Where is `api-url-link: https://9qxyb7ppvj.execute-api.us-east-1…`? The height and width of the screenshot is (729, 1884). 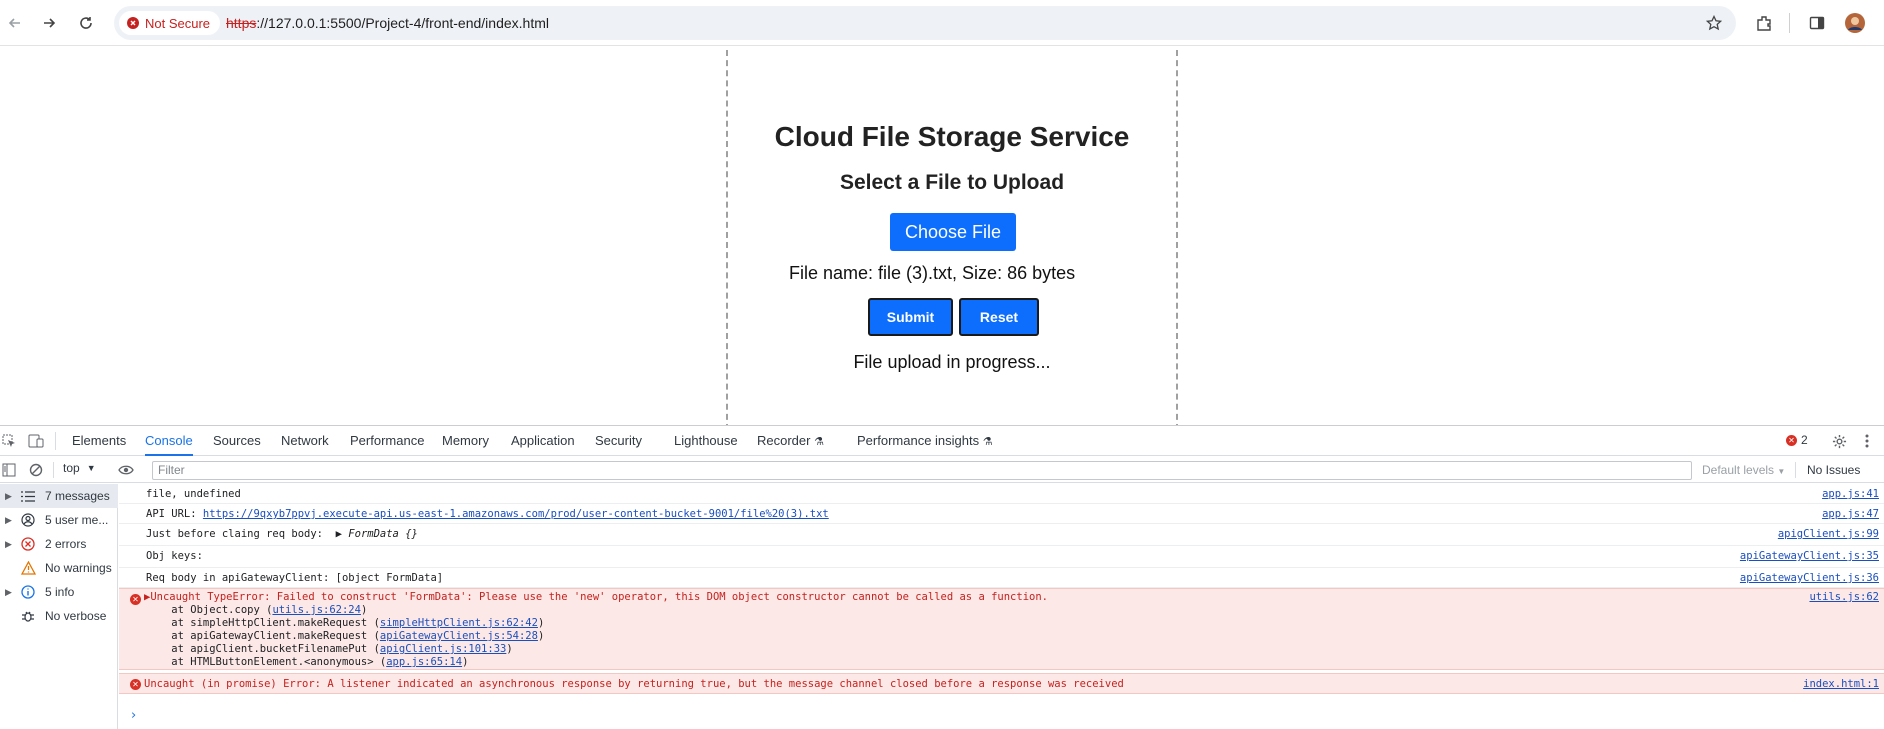
api-url-link: https://9qxyb7ppvj.execute-api.us-east-1… is located at coordinates (516, 514).